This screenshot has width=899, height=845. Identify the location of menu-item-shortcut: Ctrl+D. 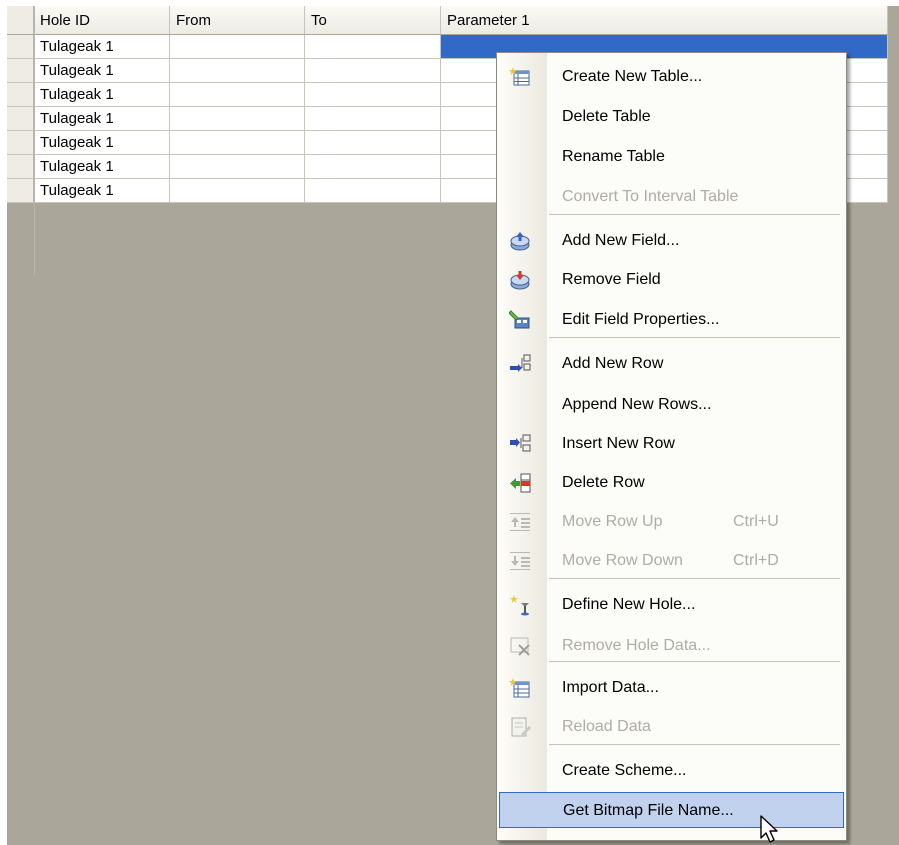
(756, 560).